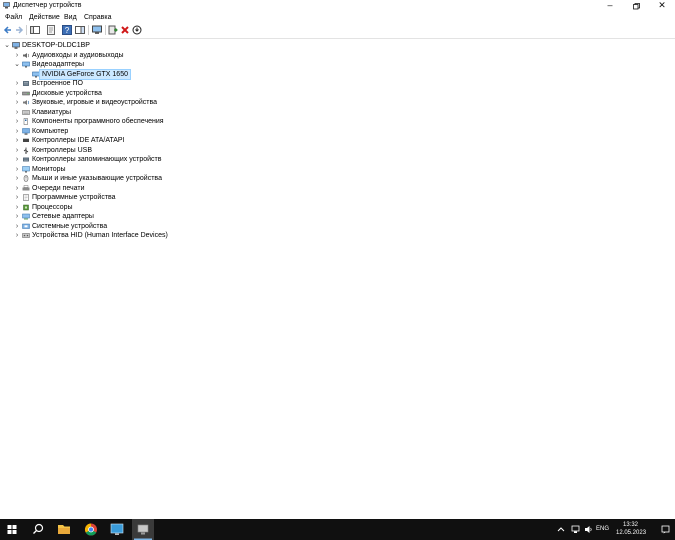  I want to click on audio-io-icon, so click(26, 55).